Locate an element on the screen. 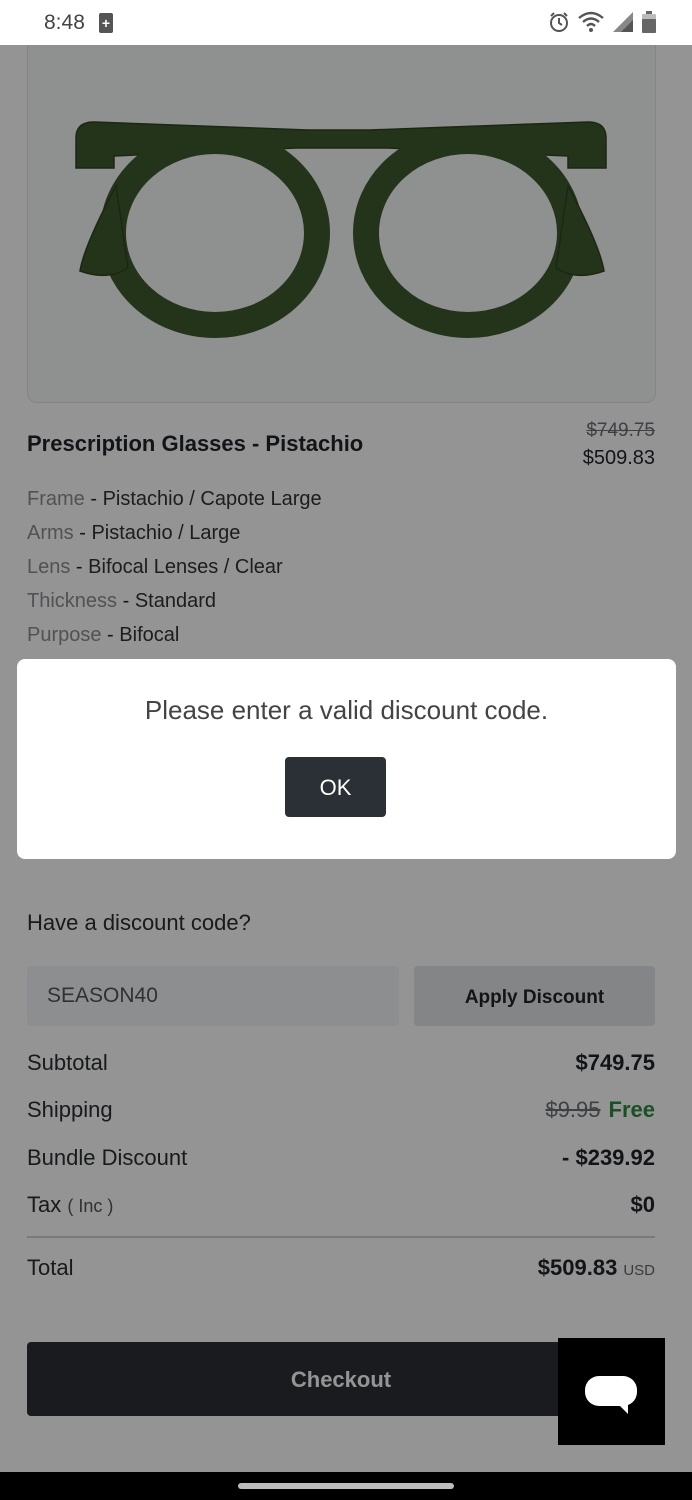 This screenshot has height=1500, width=692. home-handle is located at coordinates (346, 1486).